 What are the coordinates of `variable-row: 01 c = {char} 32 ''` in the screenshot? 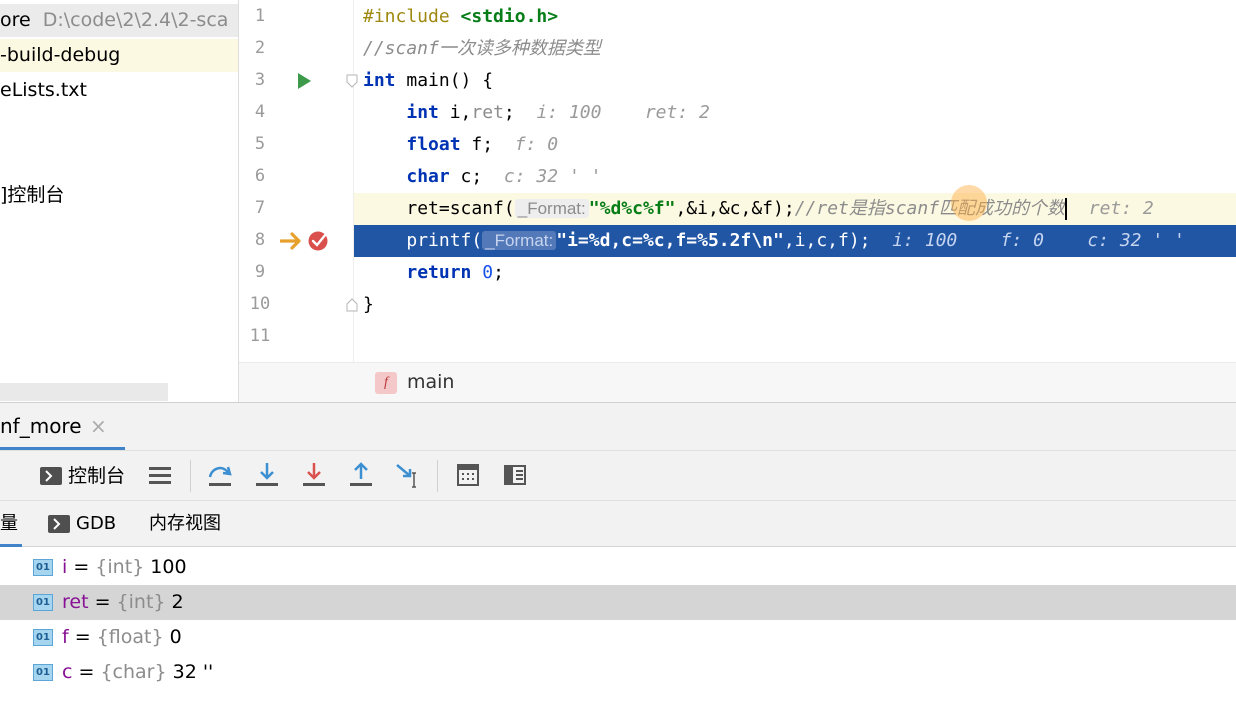 It's located at (618, 672).